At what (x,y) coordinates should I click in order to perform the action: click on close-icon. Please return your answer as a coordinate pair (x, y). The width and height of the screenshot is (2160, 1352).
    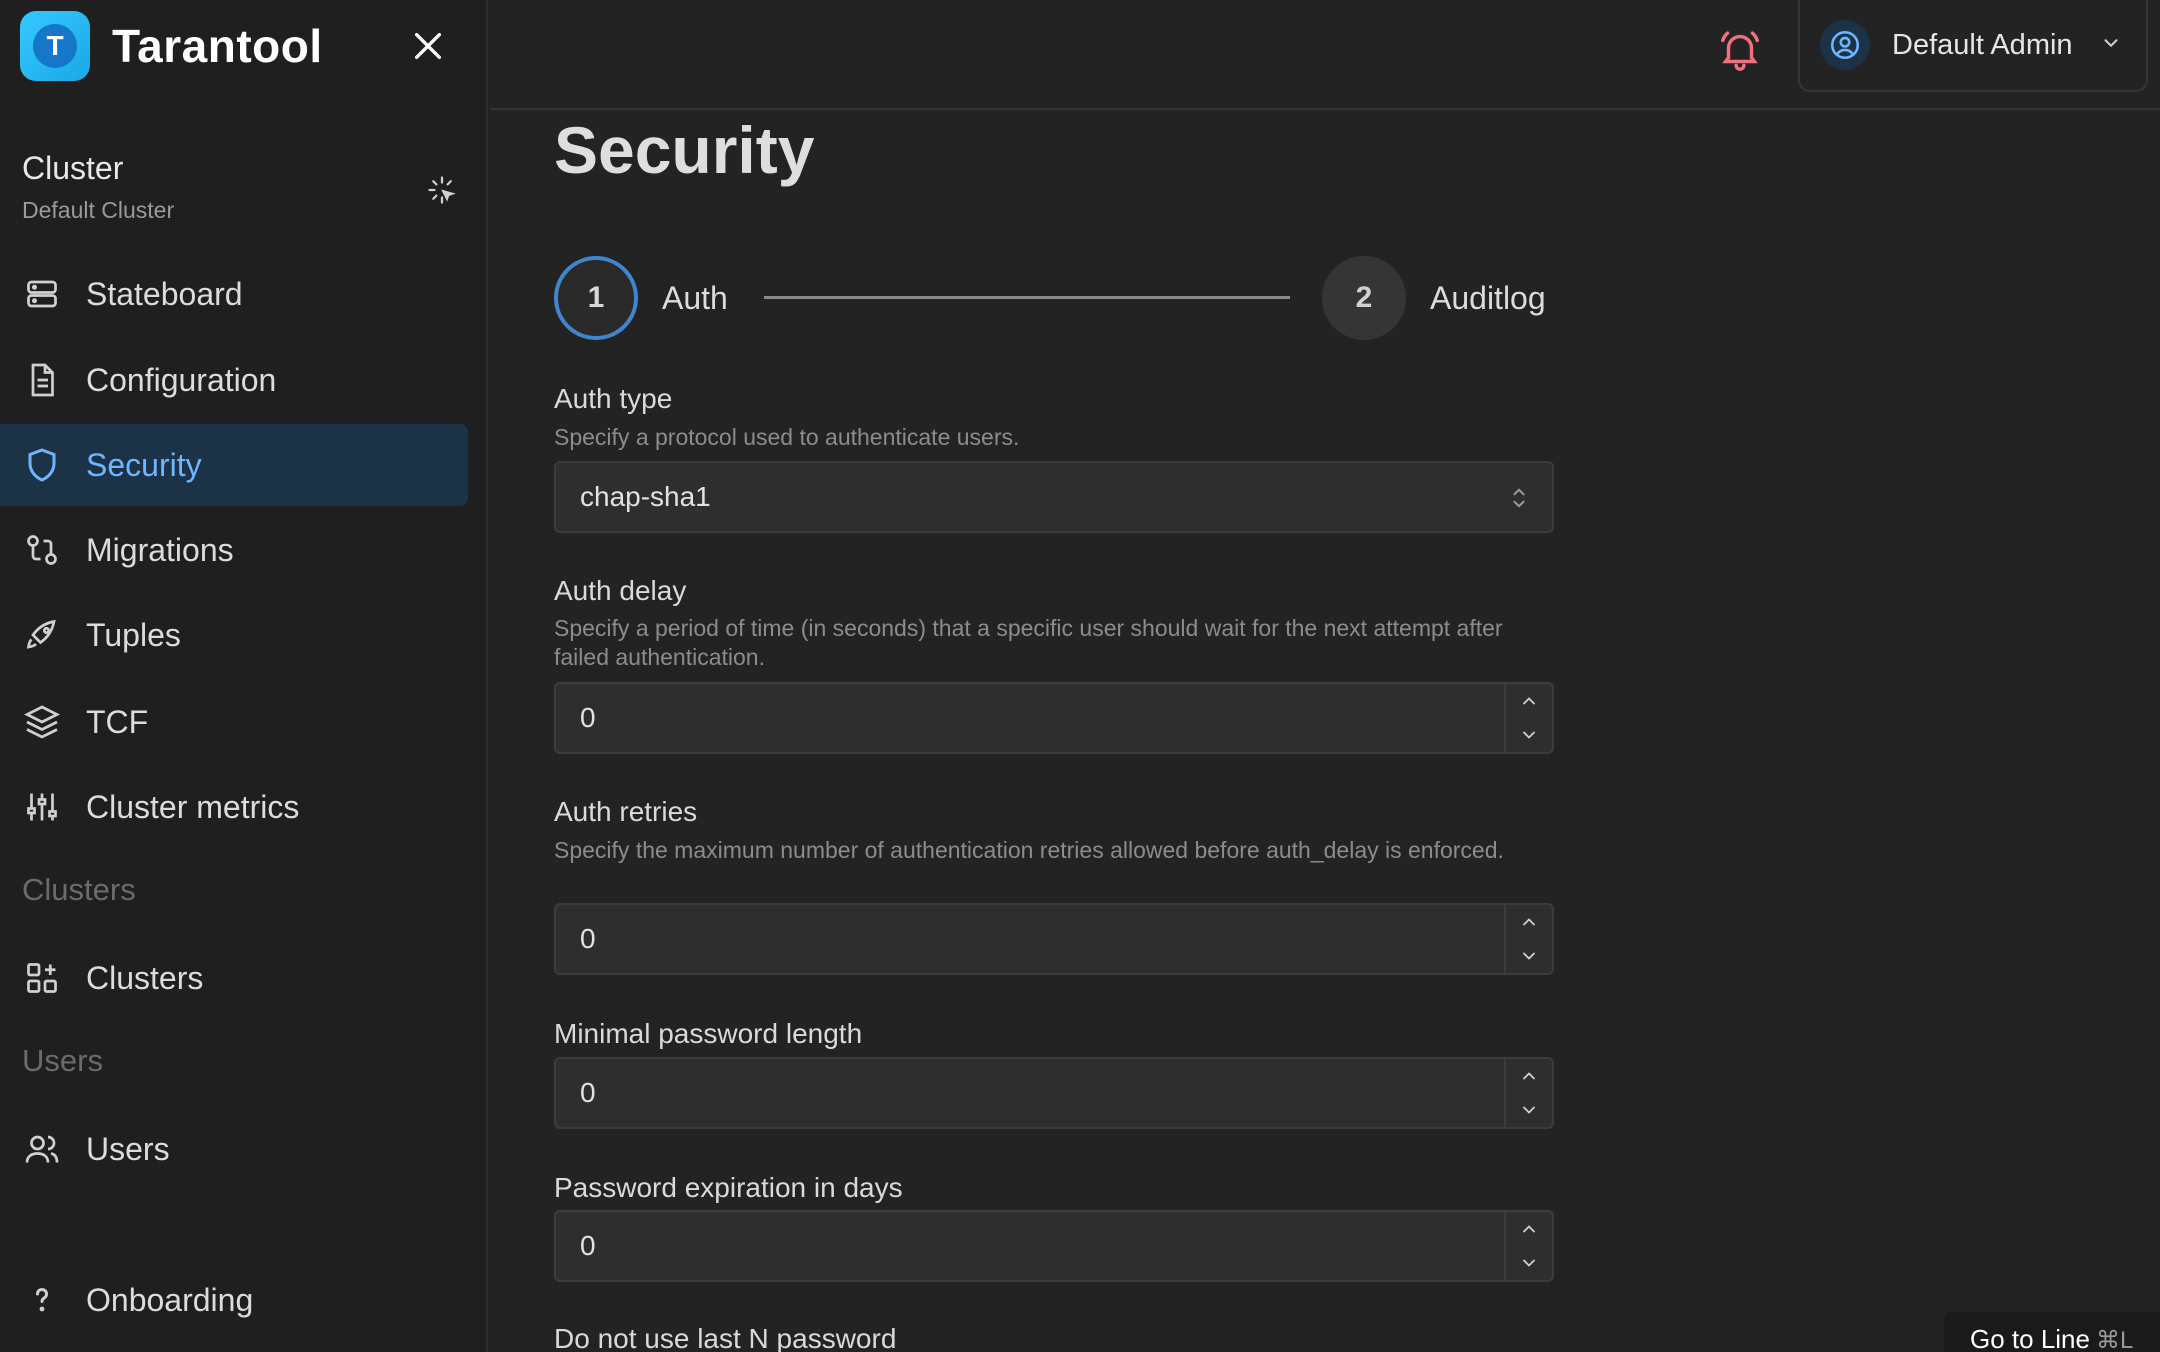
    Looking at the image, I should click on (428, 46).